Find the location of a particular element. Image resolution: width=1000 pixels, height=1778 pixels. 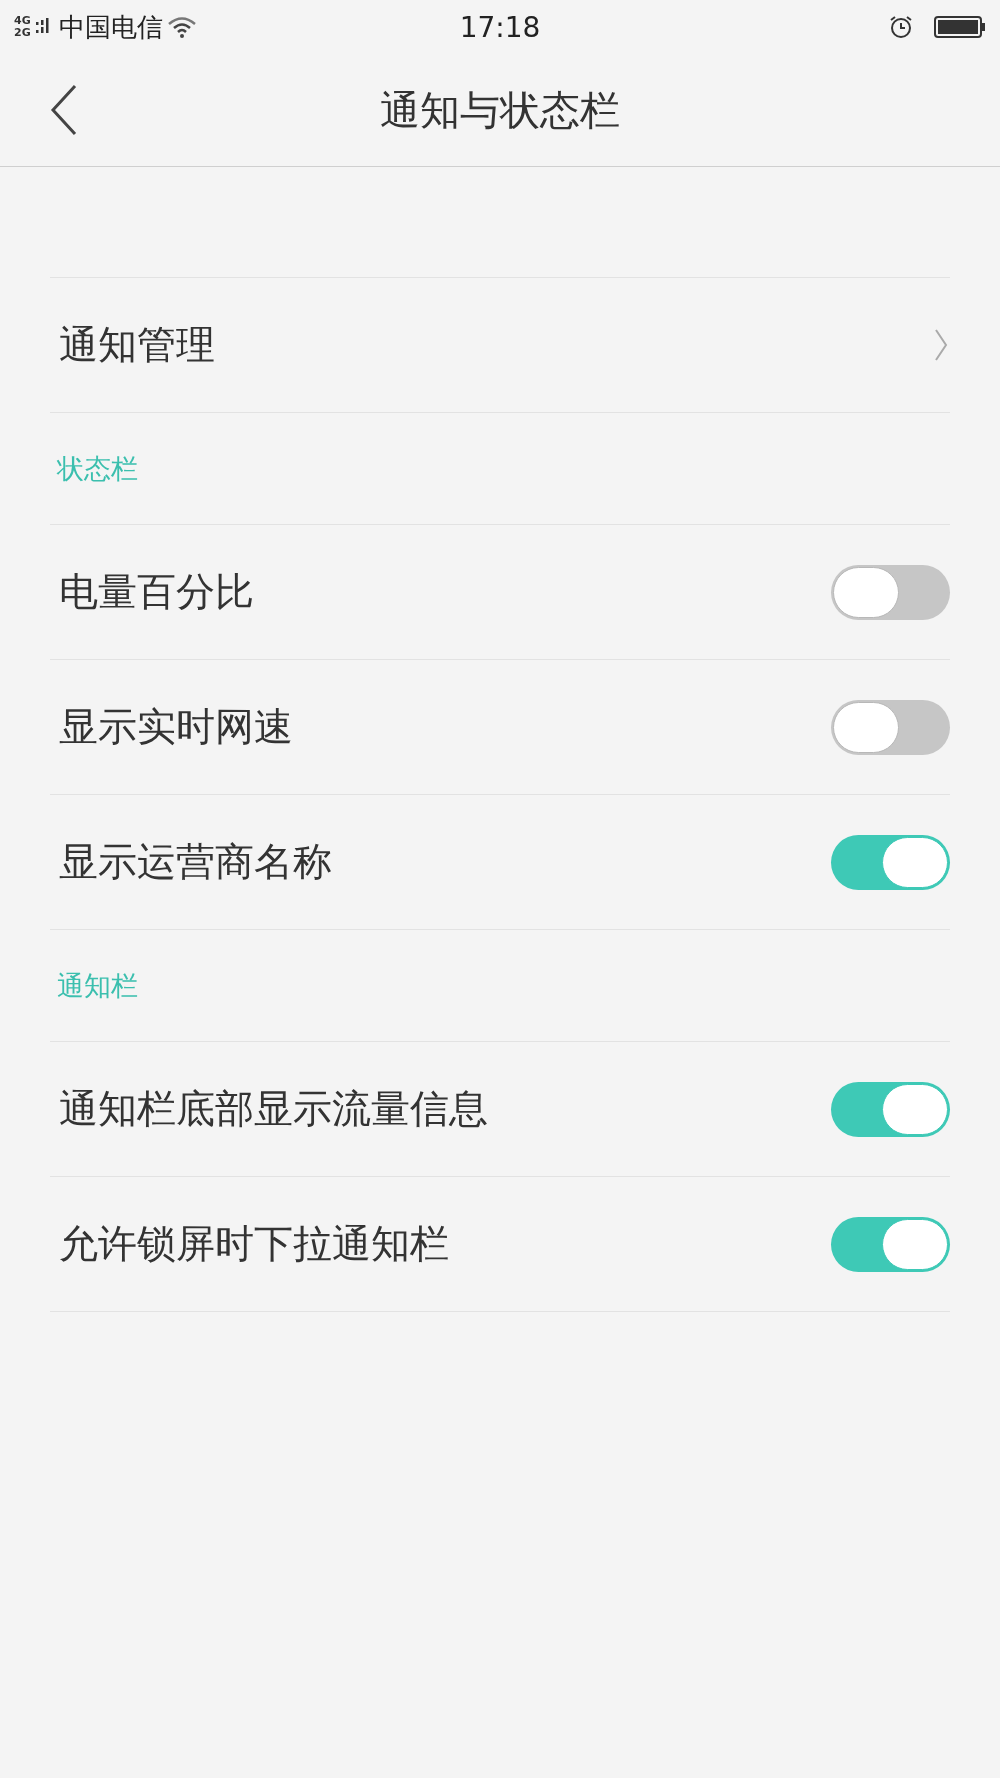

network-type: 2G is located at coordinates (22, 33).